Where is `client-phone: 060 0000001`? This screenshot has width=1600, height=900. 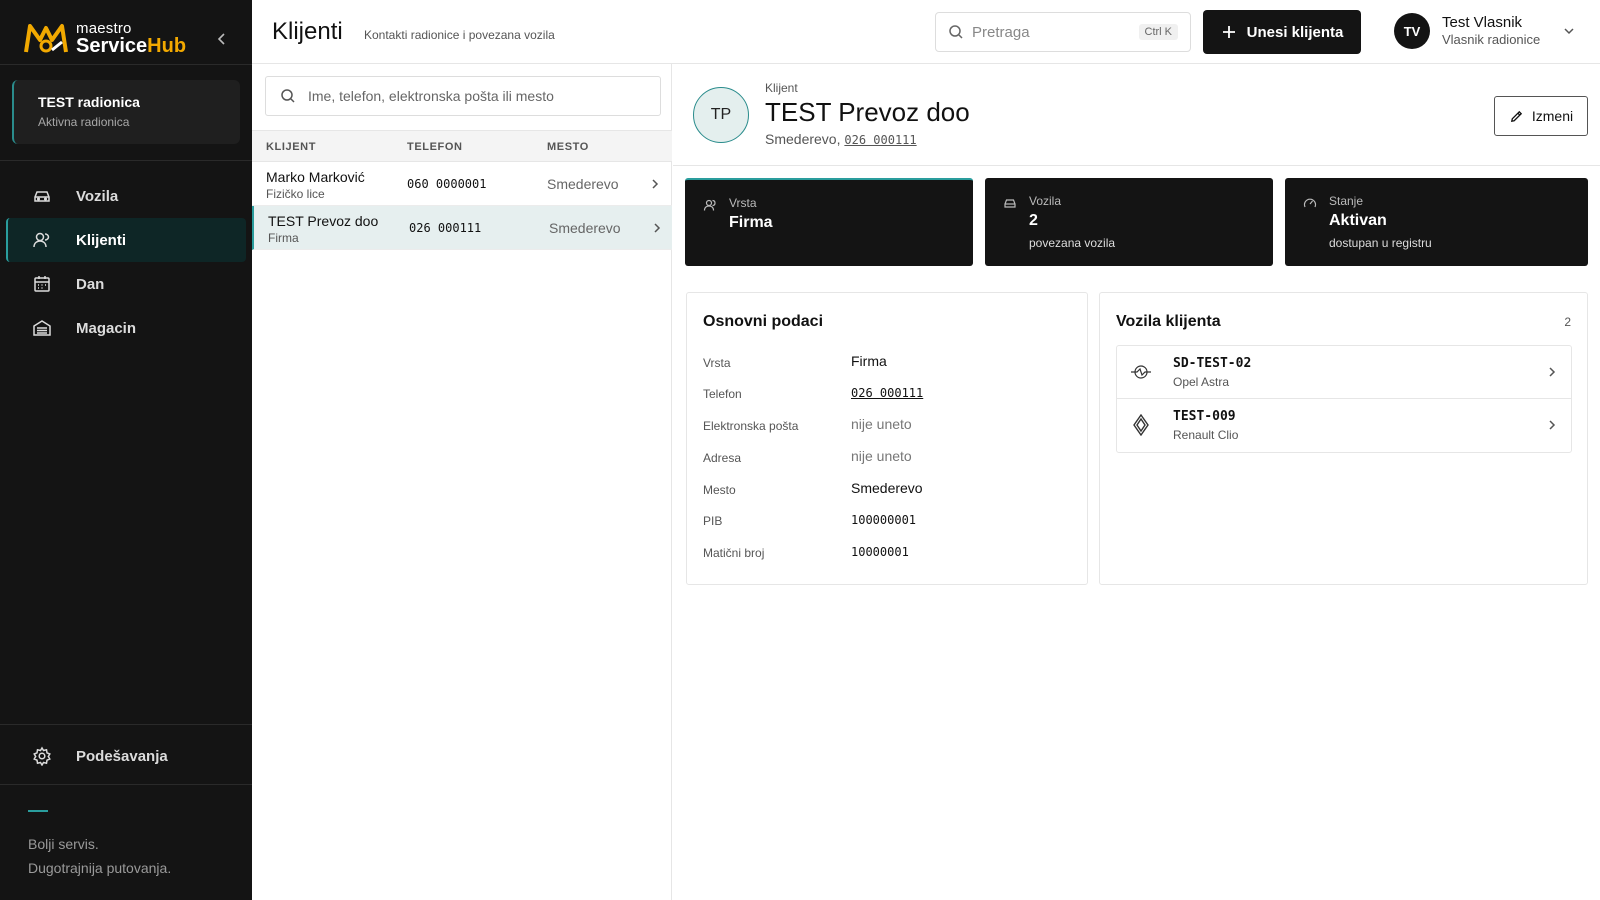 client-phone: 060 0000001 is located at coordinates (447, 184).